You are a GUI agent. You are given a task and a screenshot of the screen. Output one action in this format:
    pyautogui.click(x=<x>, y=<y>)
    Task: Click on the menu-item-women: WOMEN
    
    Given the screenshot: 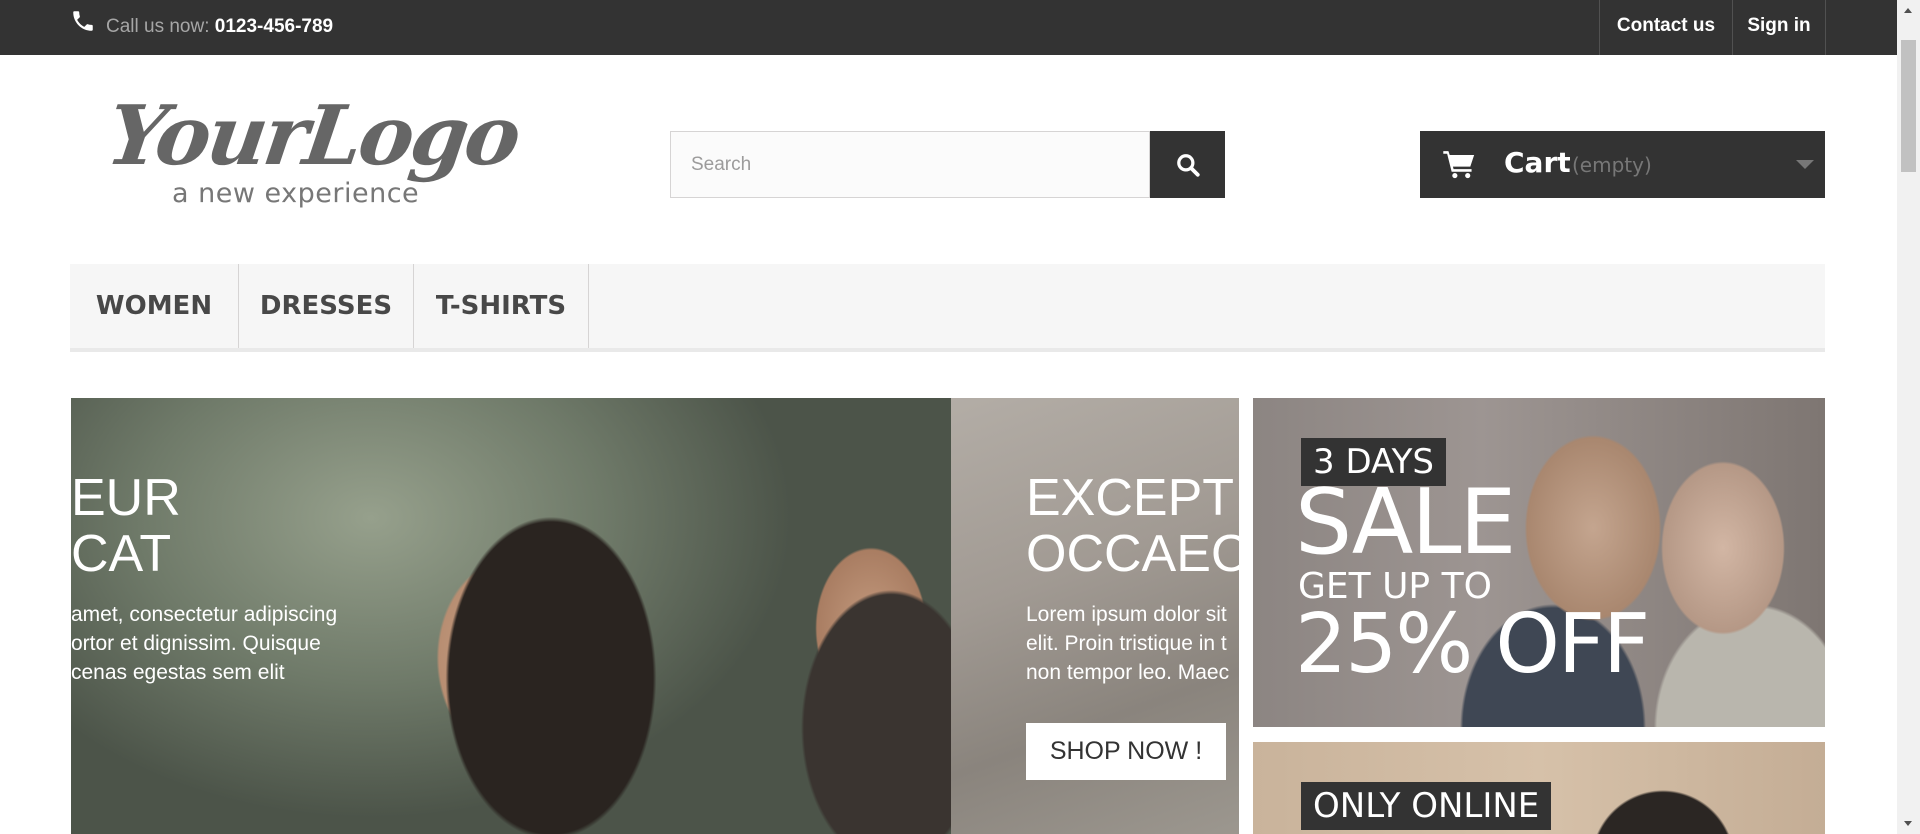 What is the action you would take?
    pyautogui.click(x=154, y=306)
    